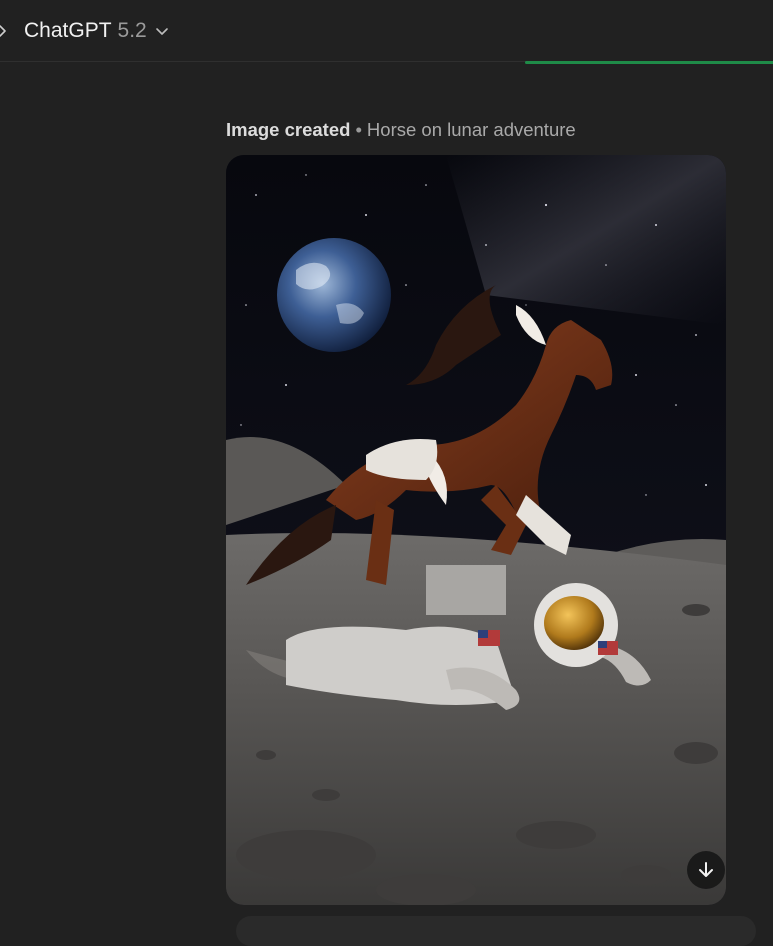  I want to click on model-name: ChatGPT, so click(68, 30).